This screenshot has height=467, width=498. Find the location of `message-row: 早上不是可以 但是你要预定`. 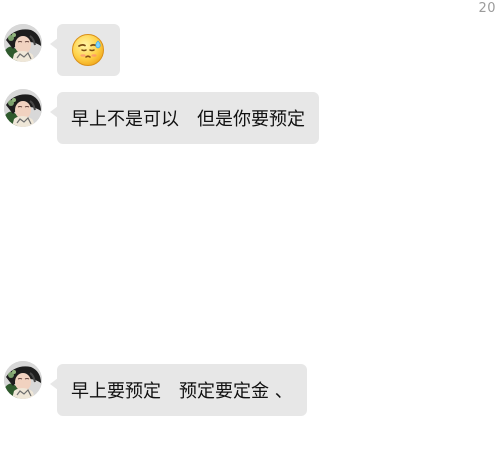

message-row: 早上不是可以 但是你要预定 is located at coordinates (249, 120).